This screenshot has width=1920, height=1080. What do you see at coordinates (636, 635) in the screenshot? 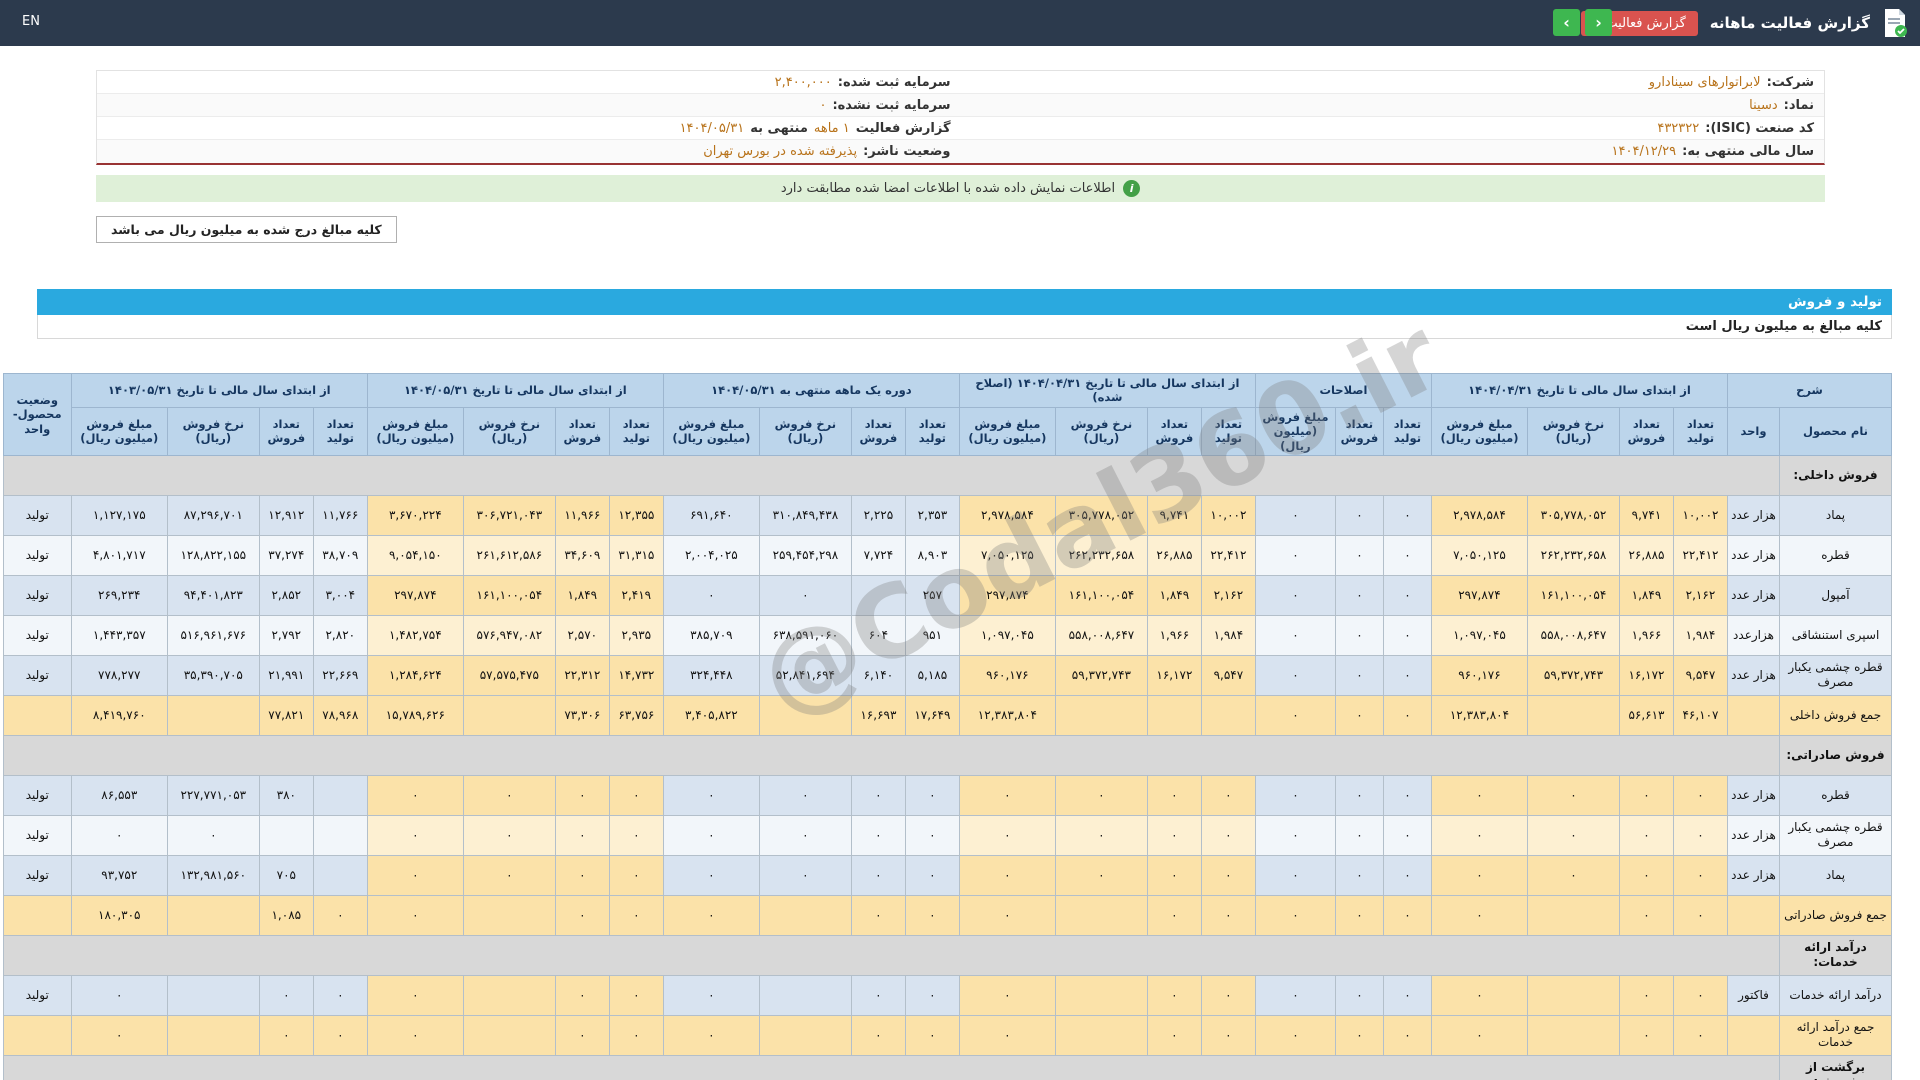
I see `value-cell: ۲,۹۳۵` at bounding box center [636, 635].